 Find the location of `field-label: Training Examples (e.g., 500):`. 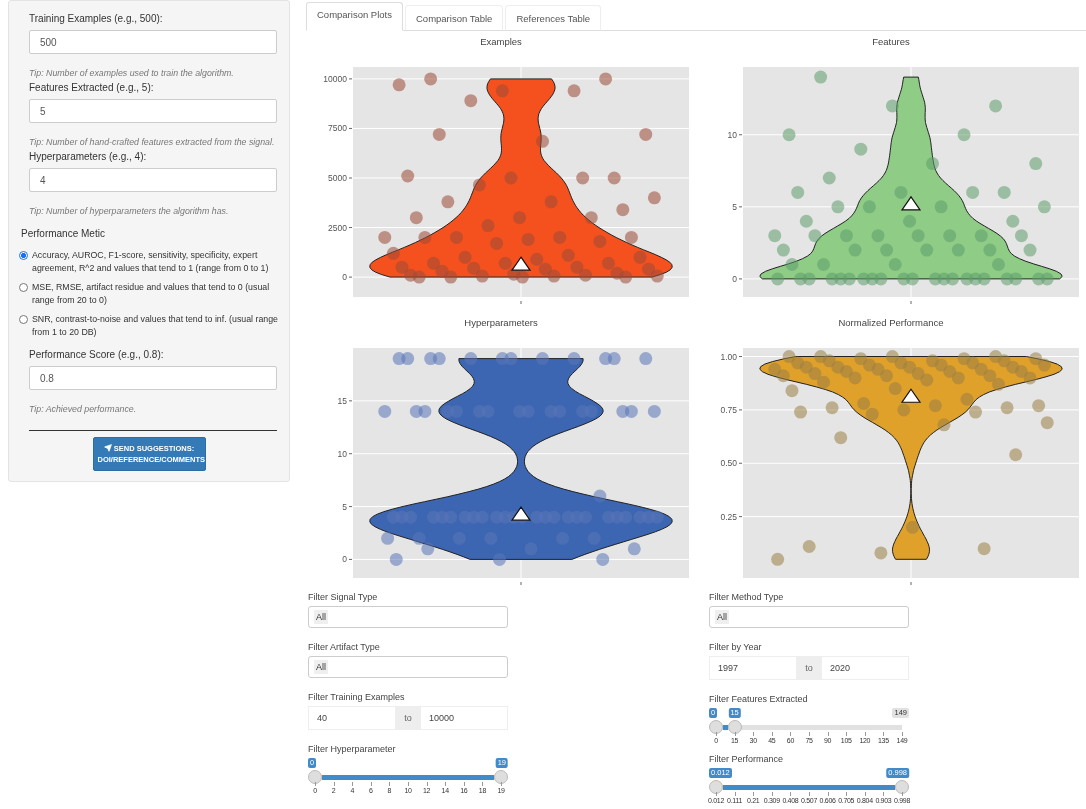

field-label: Training Examples (e.g., 500): is located at coordinates (96, 18).